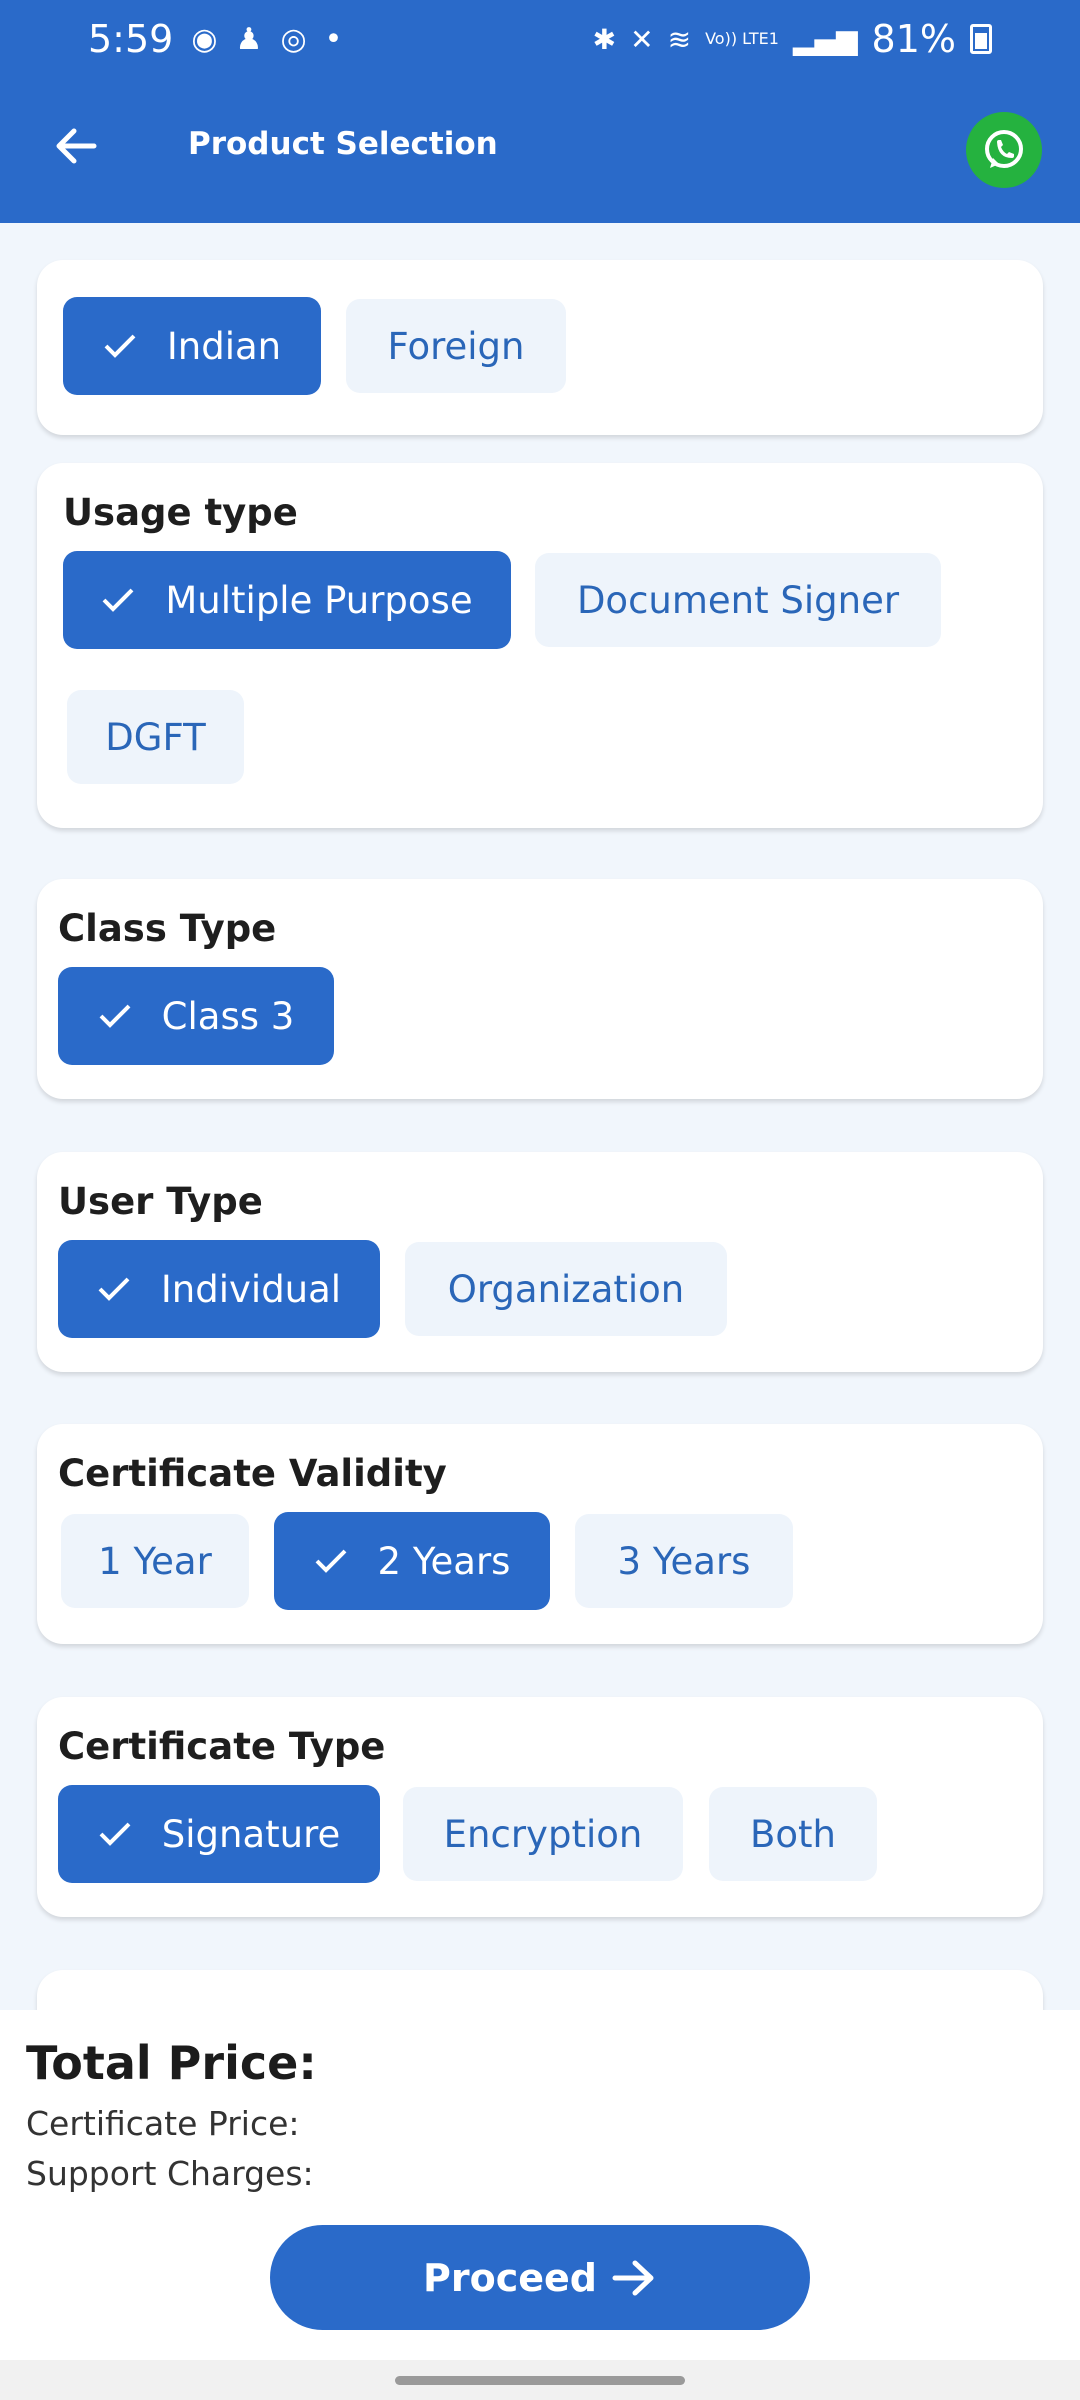  I want to click on certificate-price-label: Certificate Price:, so click(163, 2123).